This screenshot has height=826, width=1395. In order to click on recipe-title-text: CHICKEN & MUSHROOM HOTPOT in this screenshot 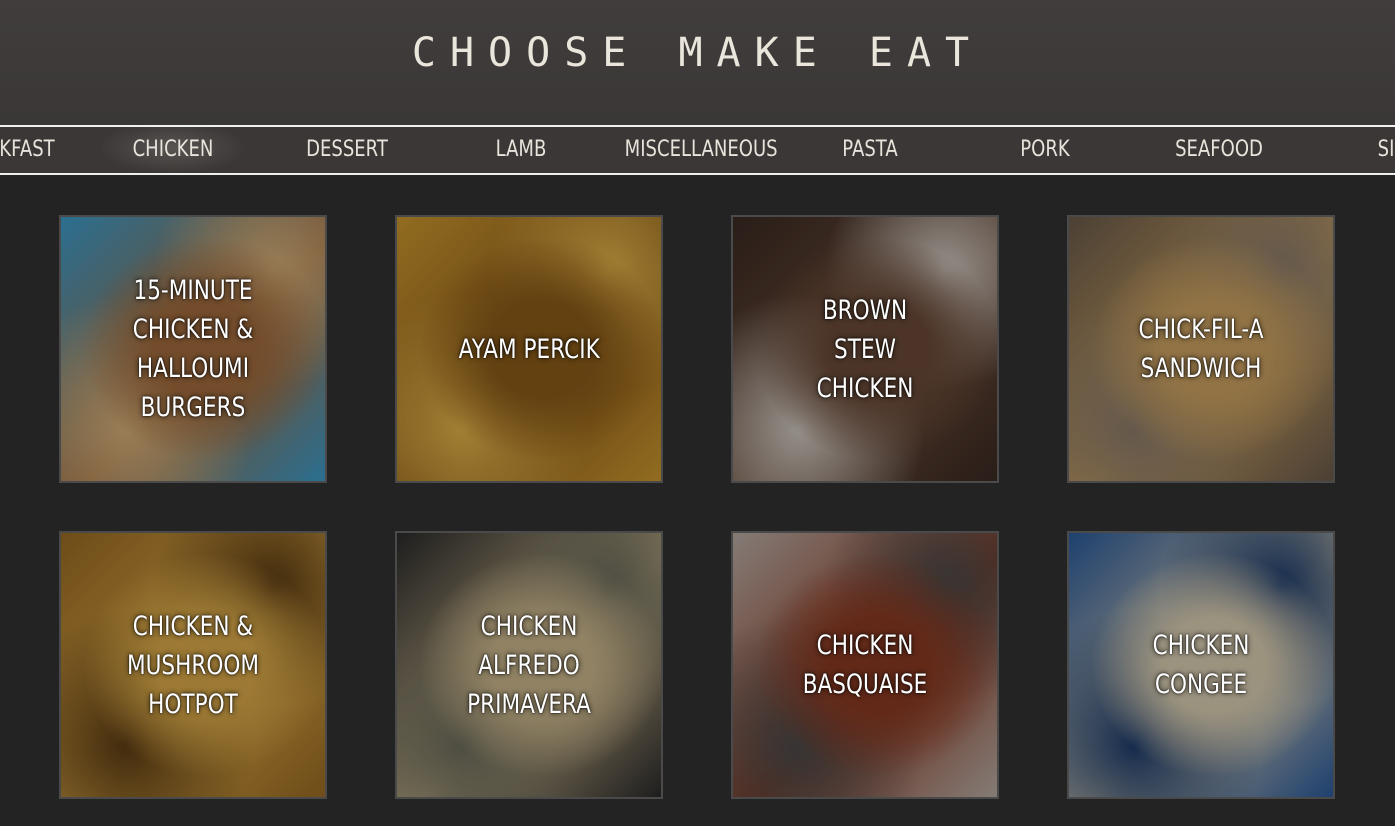, I will do `click(193, 665)`.